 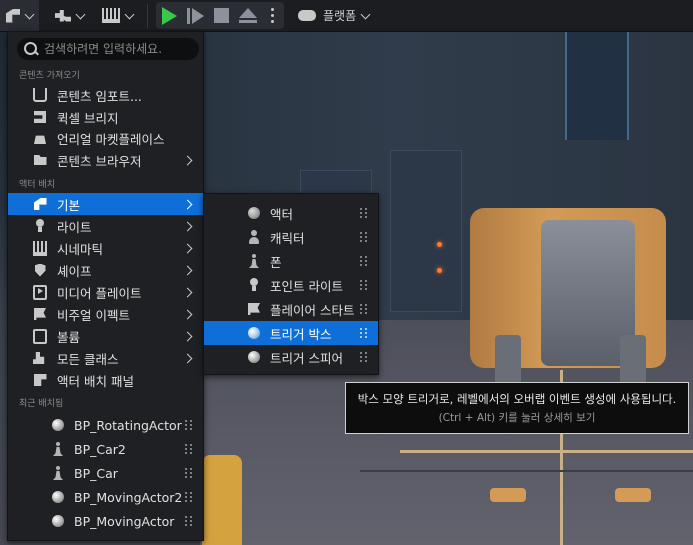 What do you see at coordinates (105, 449) in the screenshot?
I see `recent-item: BP_Car2` at bounding box center [105, 449].